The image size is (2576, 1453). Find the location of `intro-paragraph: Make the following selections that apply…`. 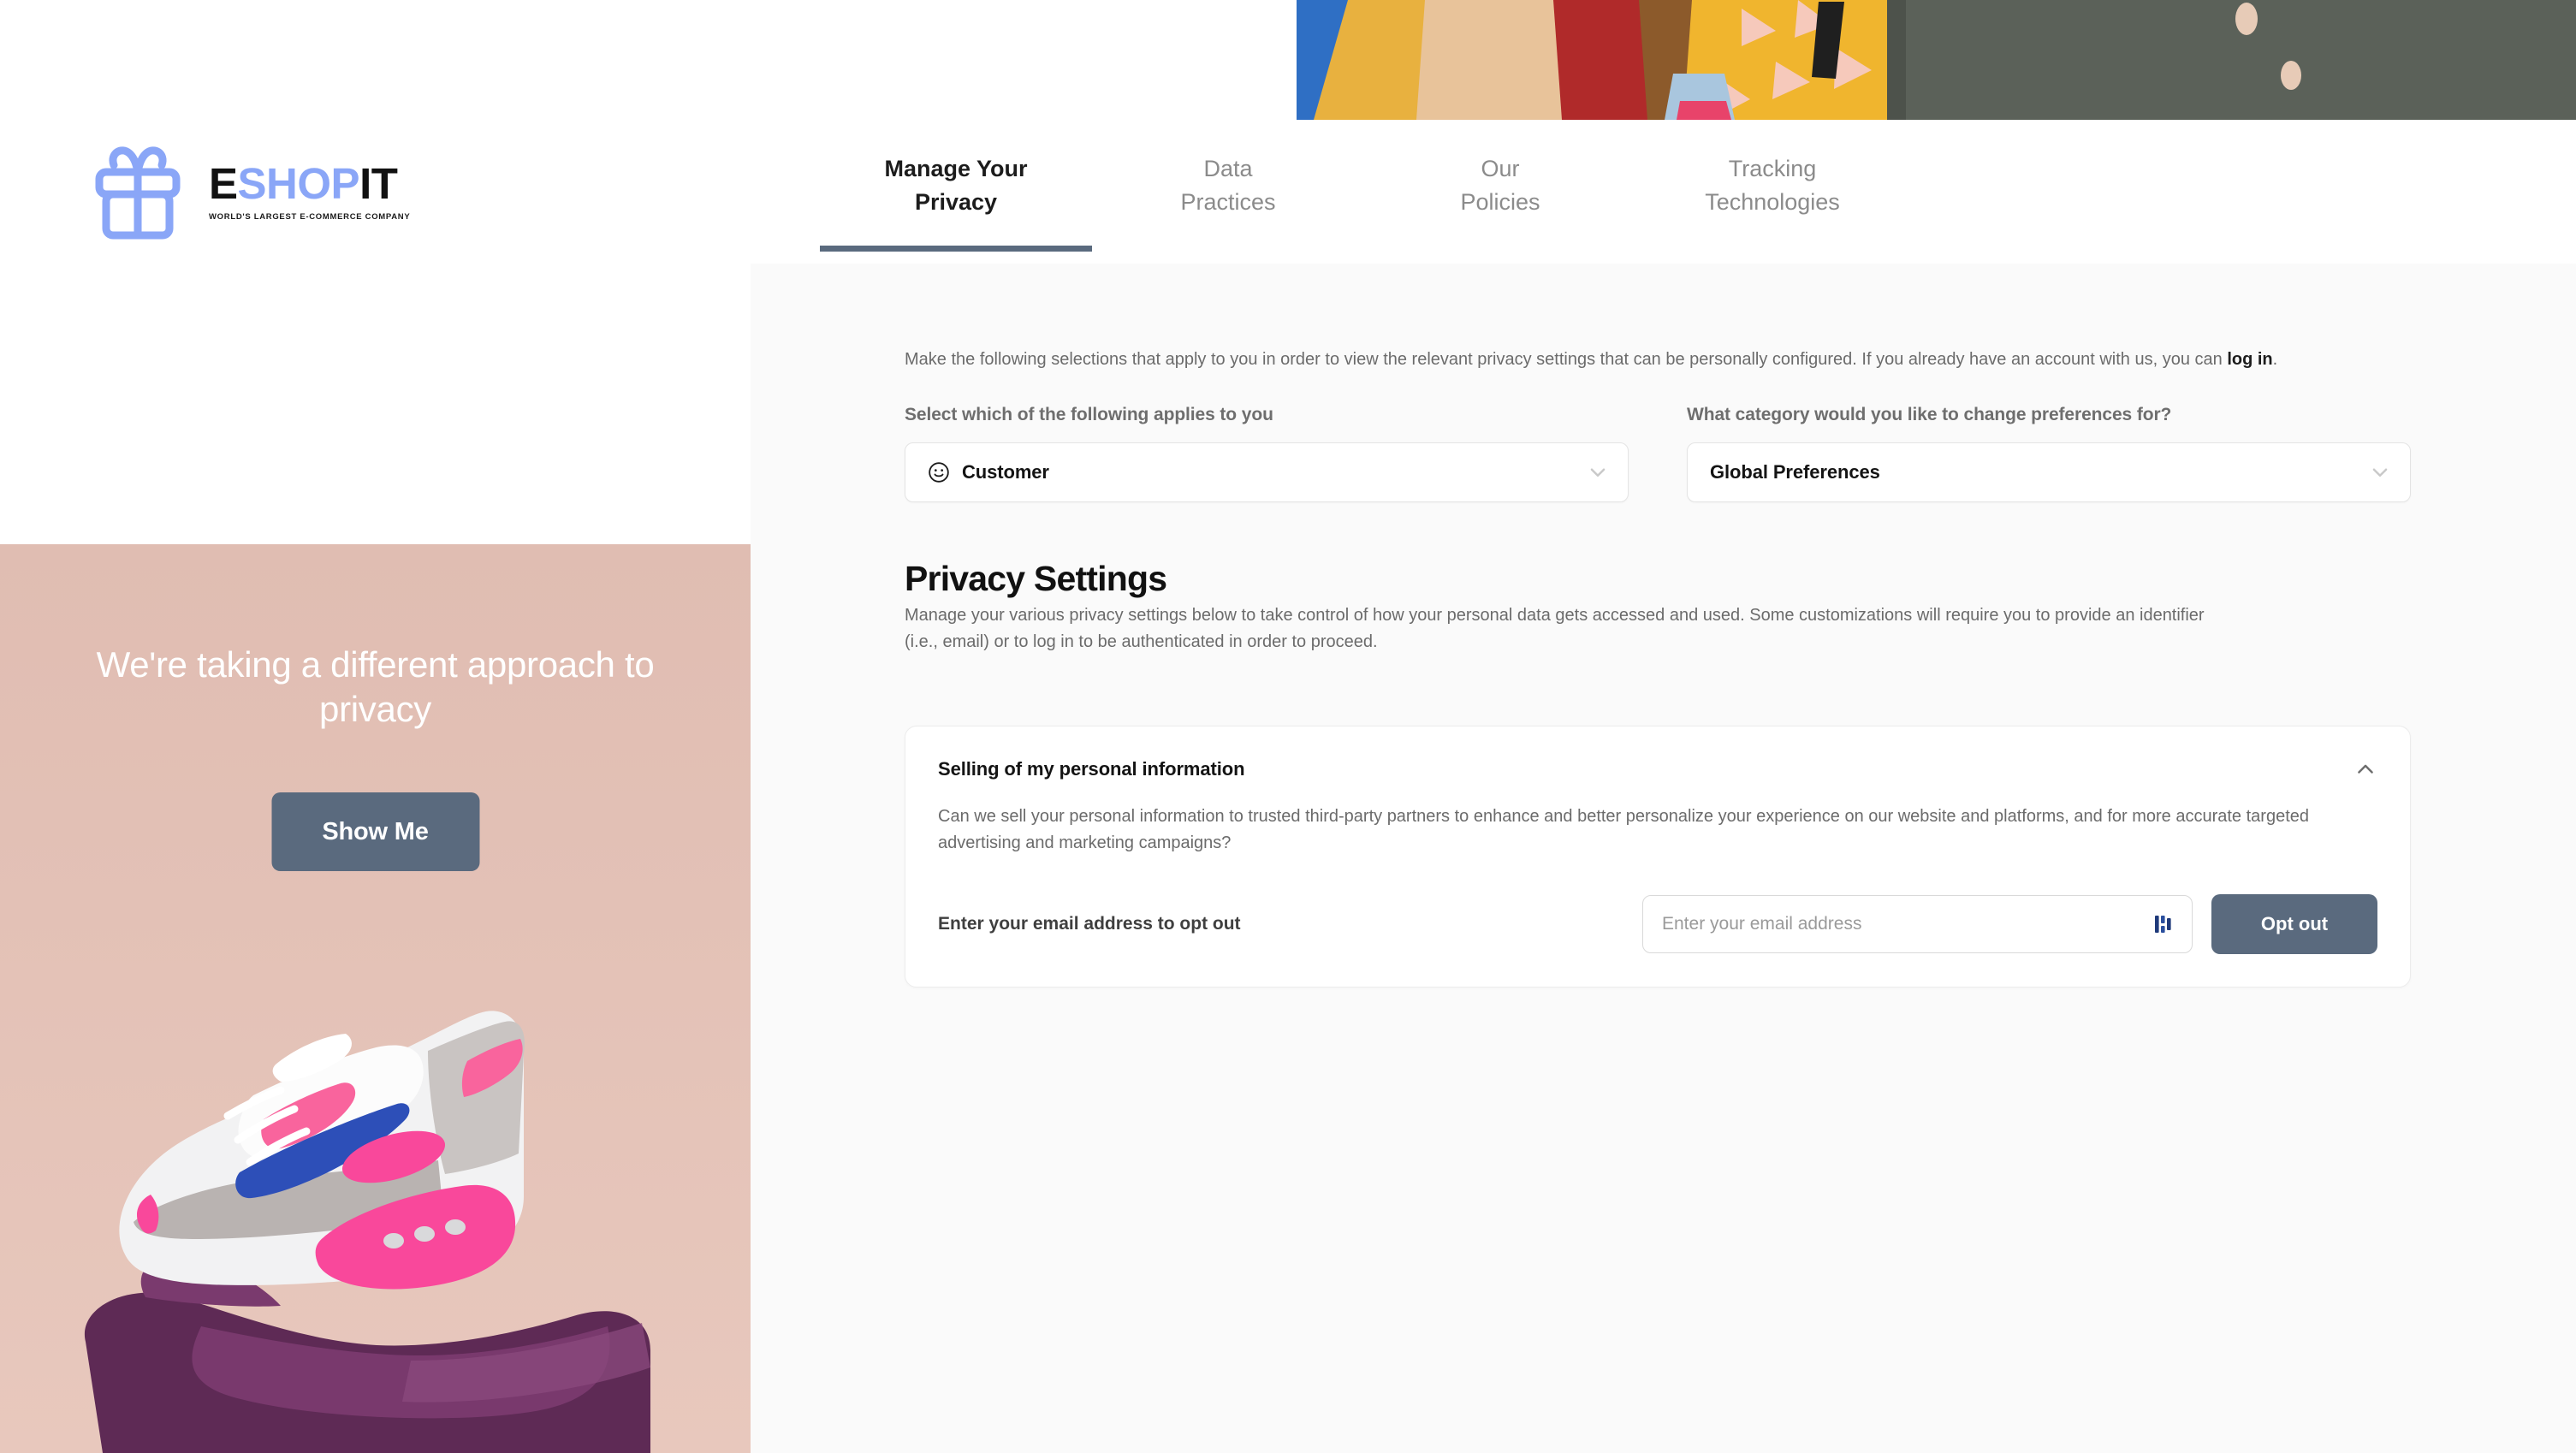

intro-paragraph: Make the following selections that apply… is located at coordinates (1632, 359).